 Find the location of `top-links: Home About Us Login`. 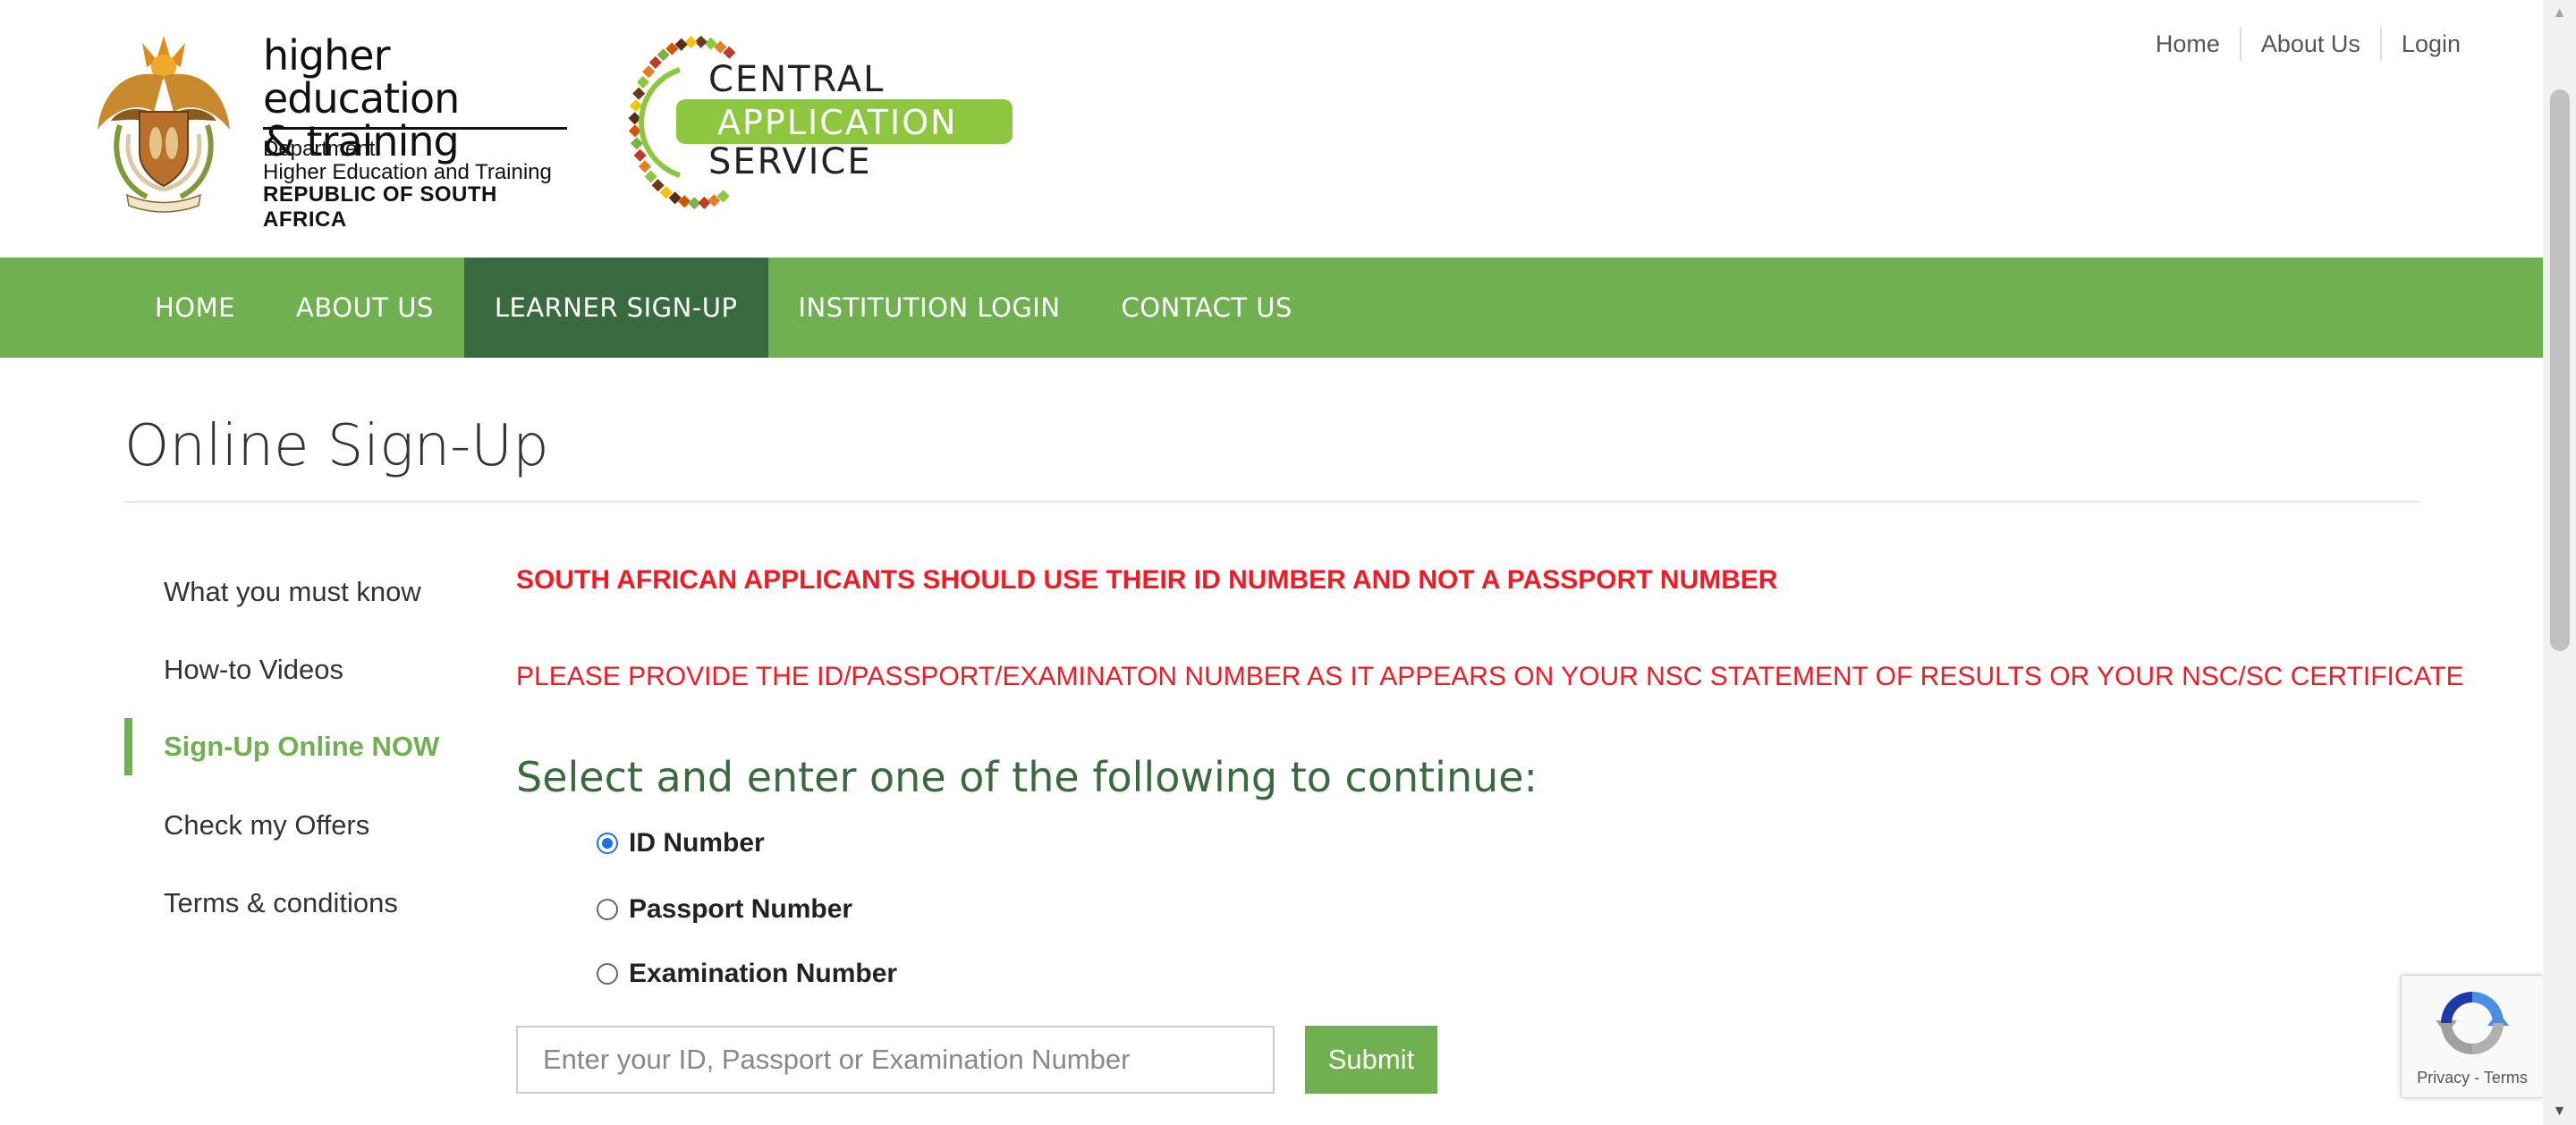

top-links: Home About Us Login is located at coordinates (2308, 44).